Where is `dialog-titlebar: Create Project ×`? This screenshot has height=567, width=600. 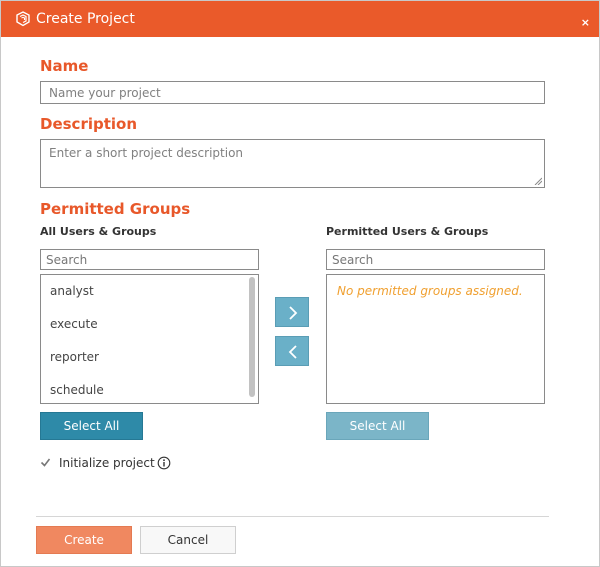
dialog-titlebar: Create Project × is located at coordinates (300, 19).